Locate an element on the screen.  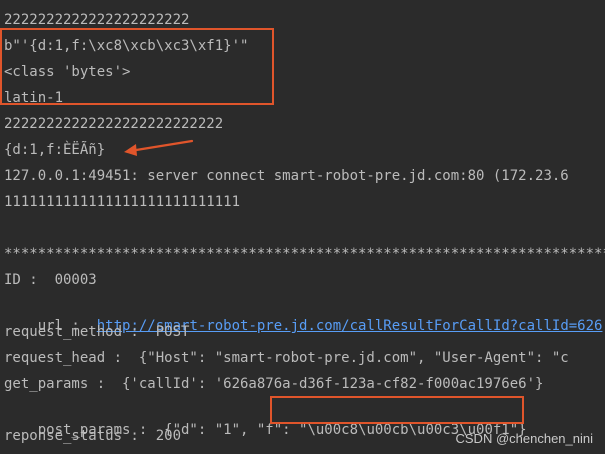
output-line: 2222222222222222222222 is located at coordinates (97, 20).